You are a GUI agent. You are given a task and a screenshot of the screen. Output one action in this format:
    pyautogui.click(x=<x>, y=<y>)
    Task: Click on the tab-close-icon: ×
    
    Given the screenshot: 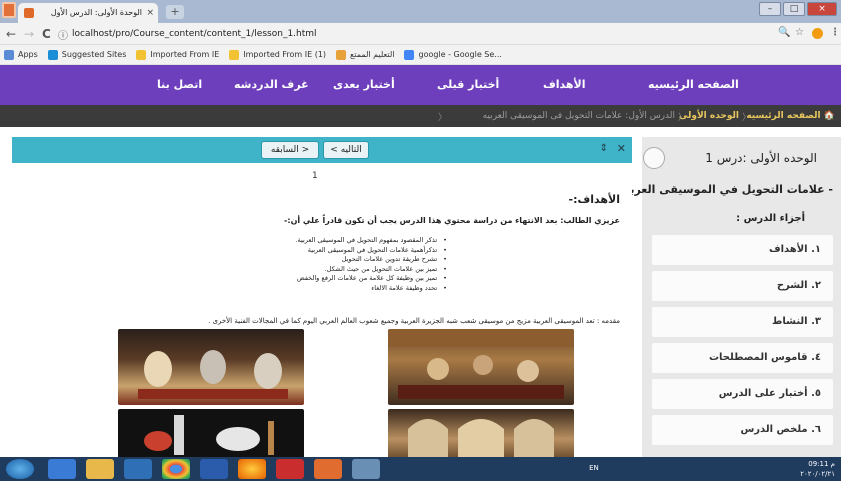 What is the action you would take?
    pyautogui.click(x=150, y=13)
    